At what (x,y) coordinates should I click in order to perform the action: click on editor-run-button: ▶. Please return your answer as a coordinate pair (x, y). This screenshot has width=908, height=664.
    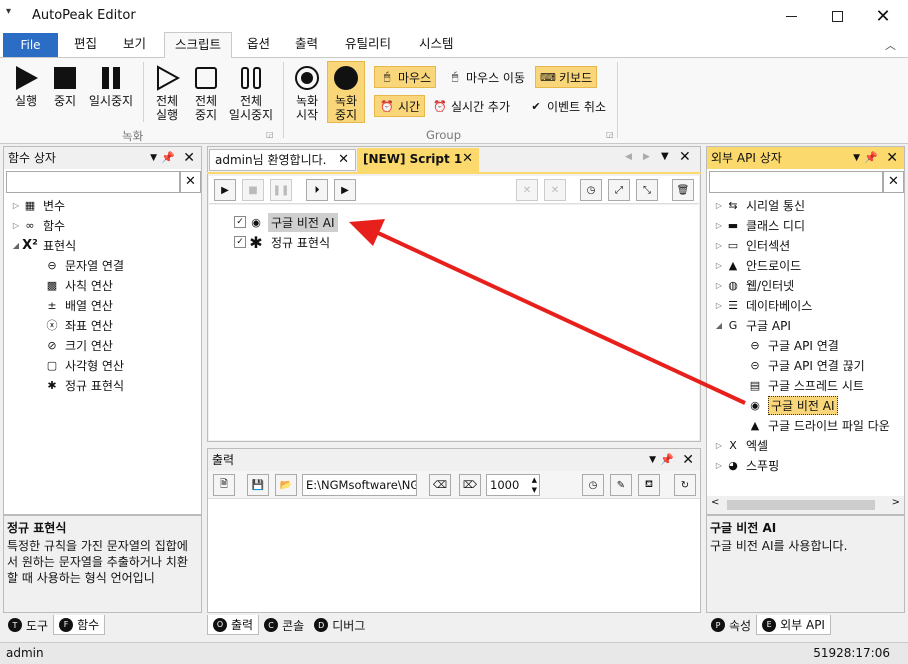
    Looking at the image, I should click on (225, 190).